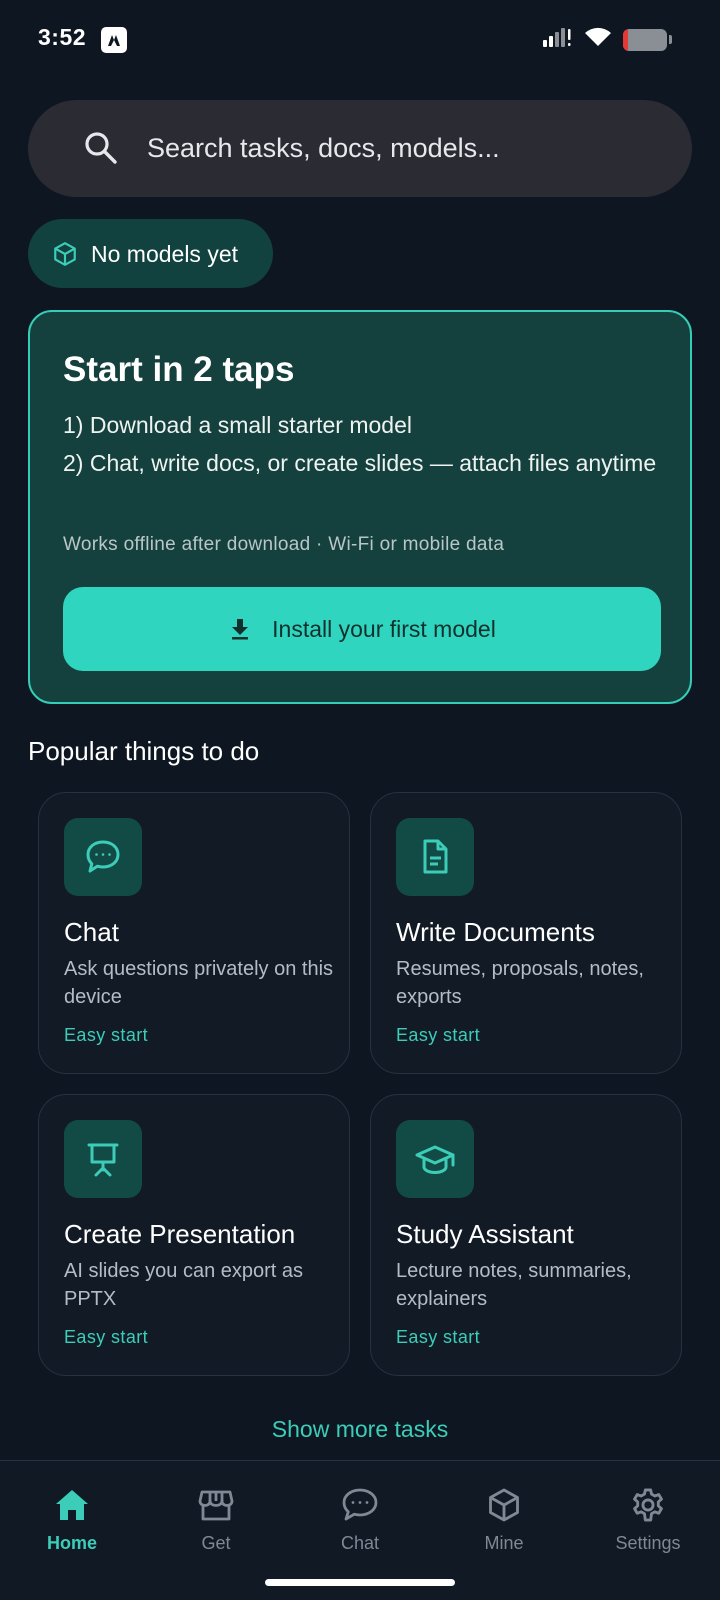 Image resolution: width=720 pixels, height=1600 pixels. Describe the element at coordinates (114, 40) in the screenshot. I see `app-notification-icon` at that location.